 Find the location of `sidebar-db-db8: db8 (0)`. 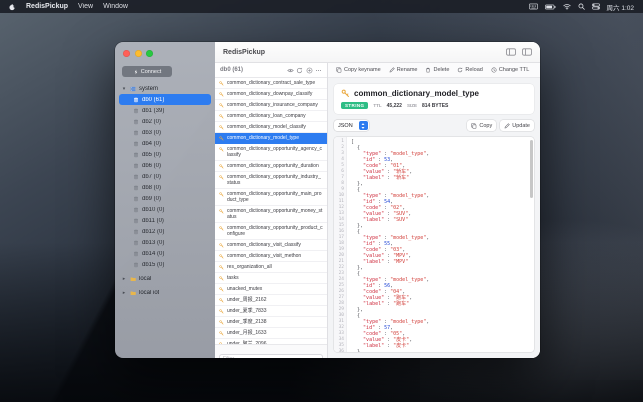

sidebar-db-db8: db8 (0) is located at coordinates (165, 187).